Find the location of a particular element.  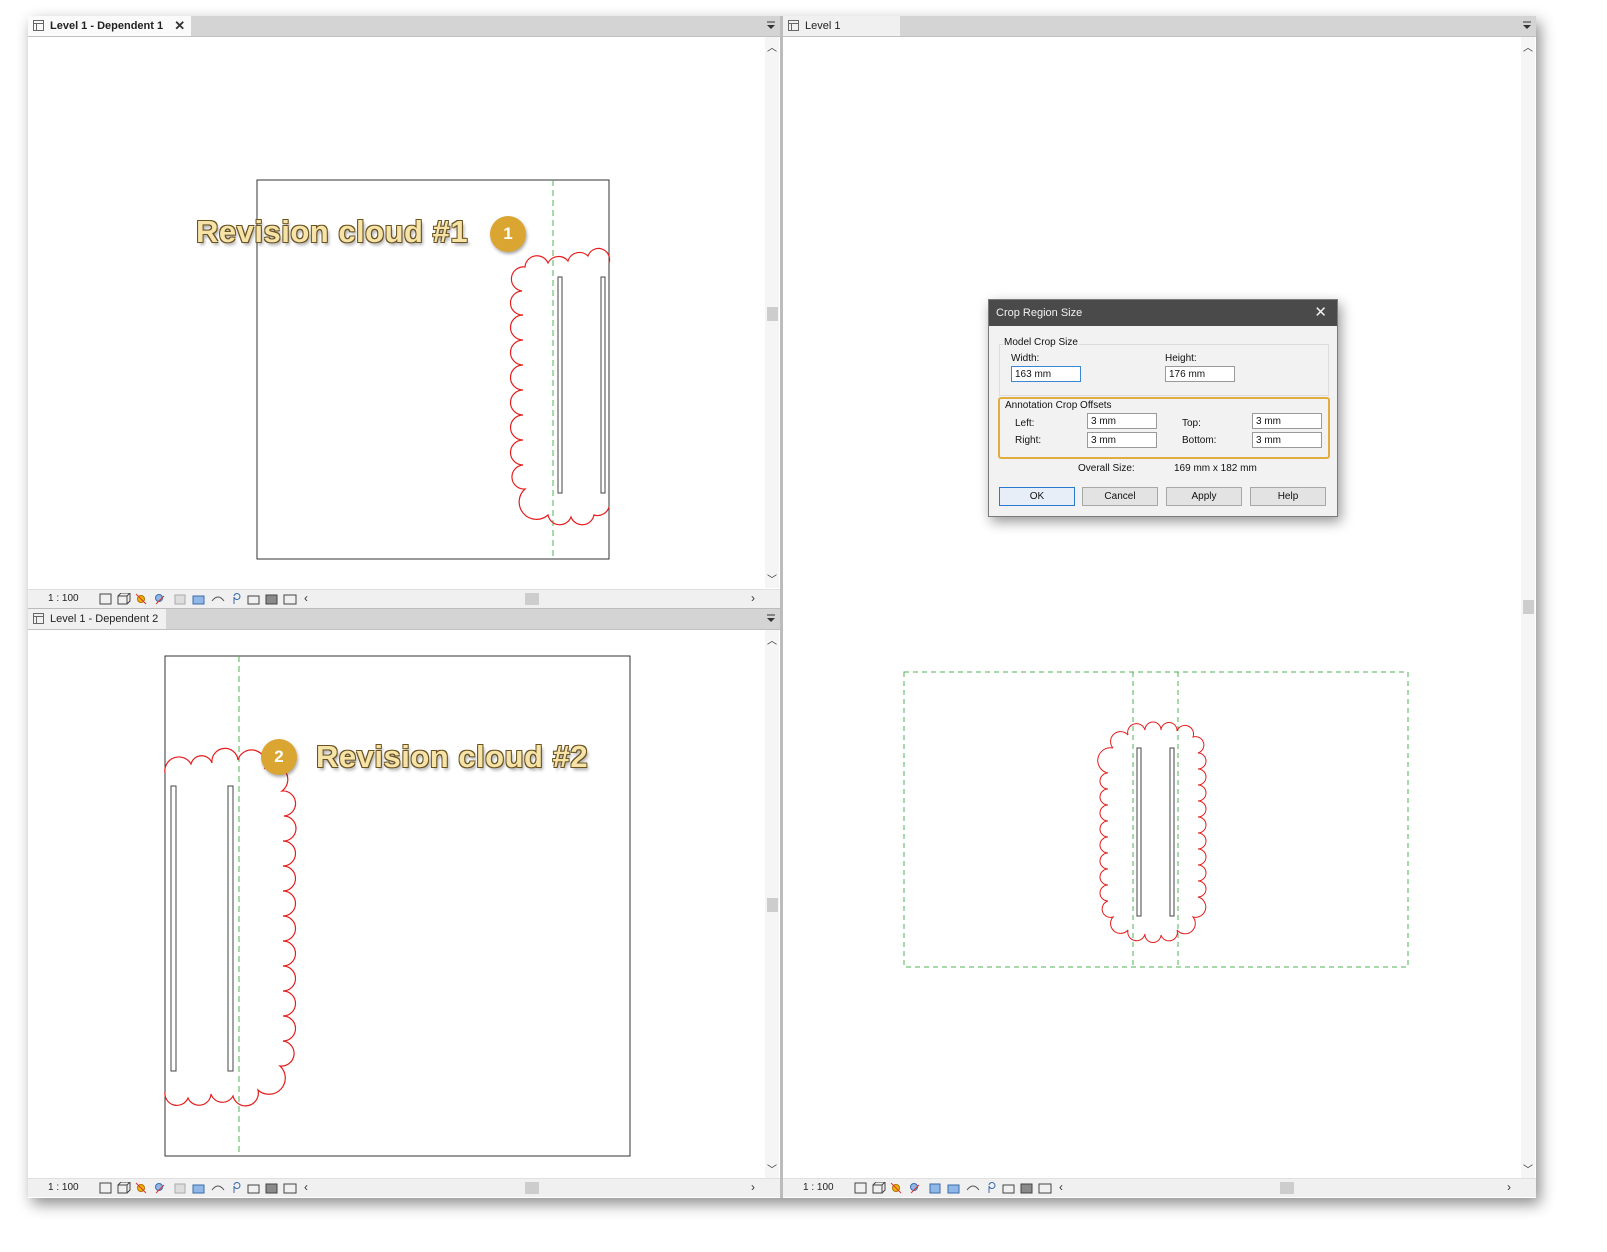

right-offset-field: 3 mm is located at coordinates (1122, 440).